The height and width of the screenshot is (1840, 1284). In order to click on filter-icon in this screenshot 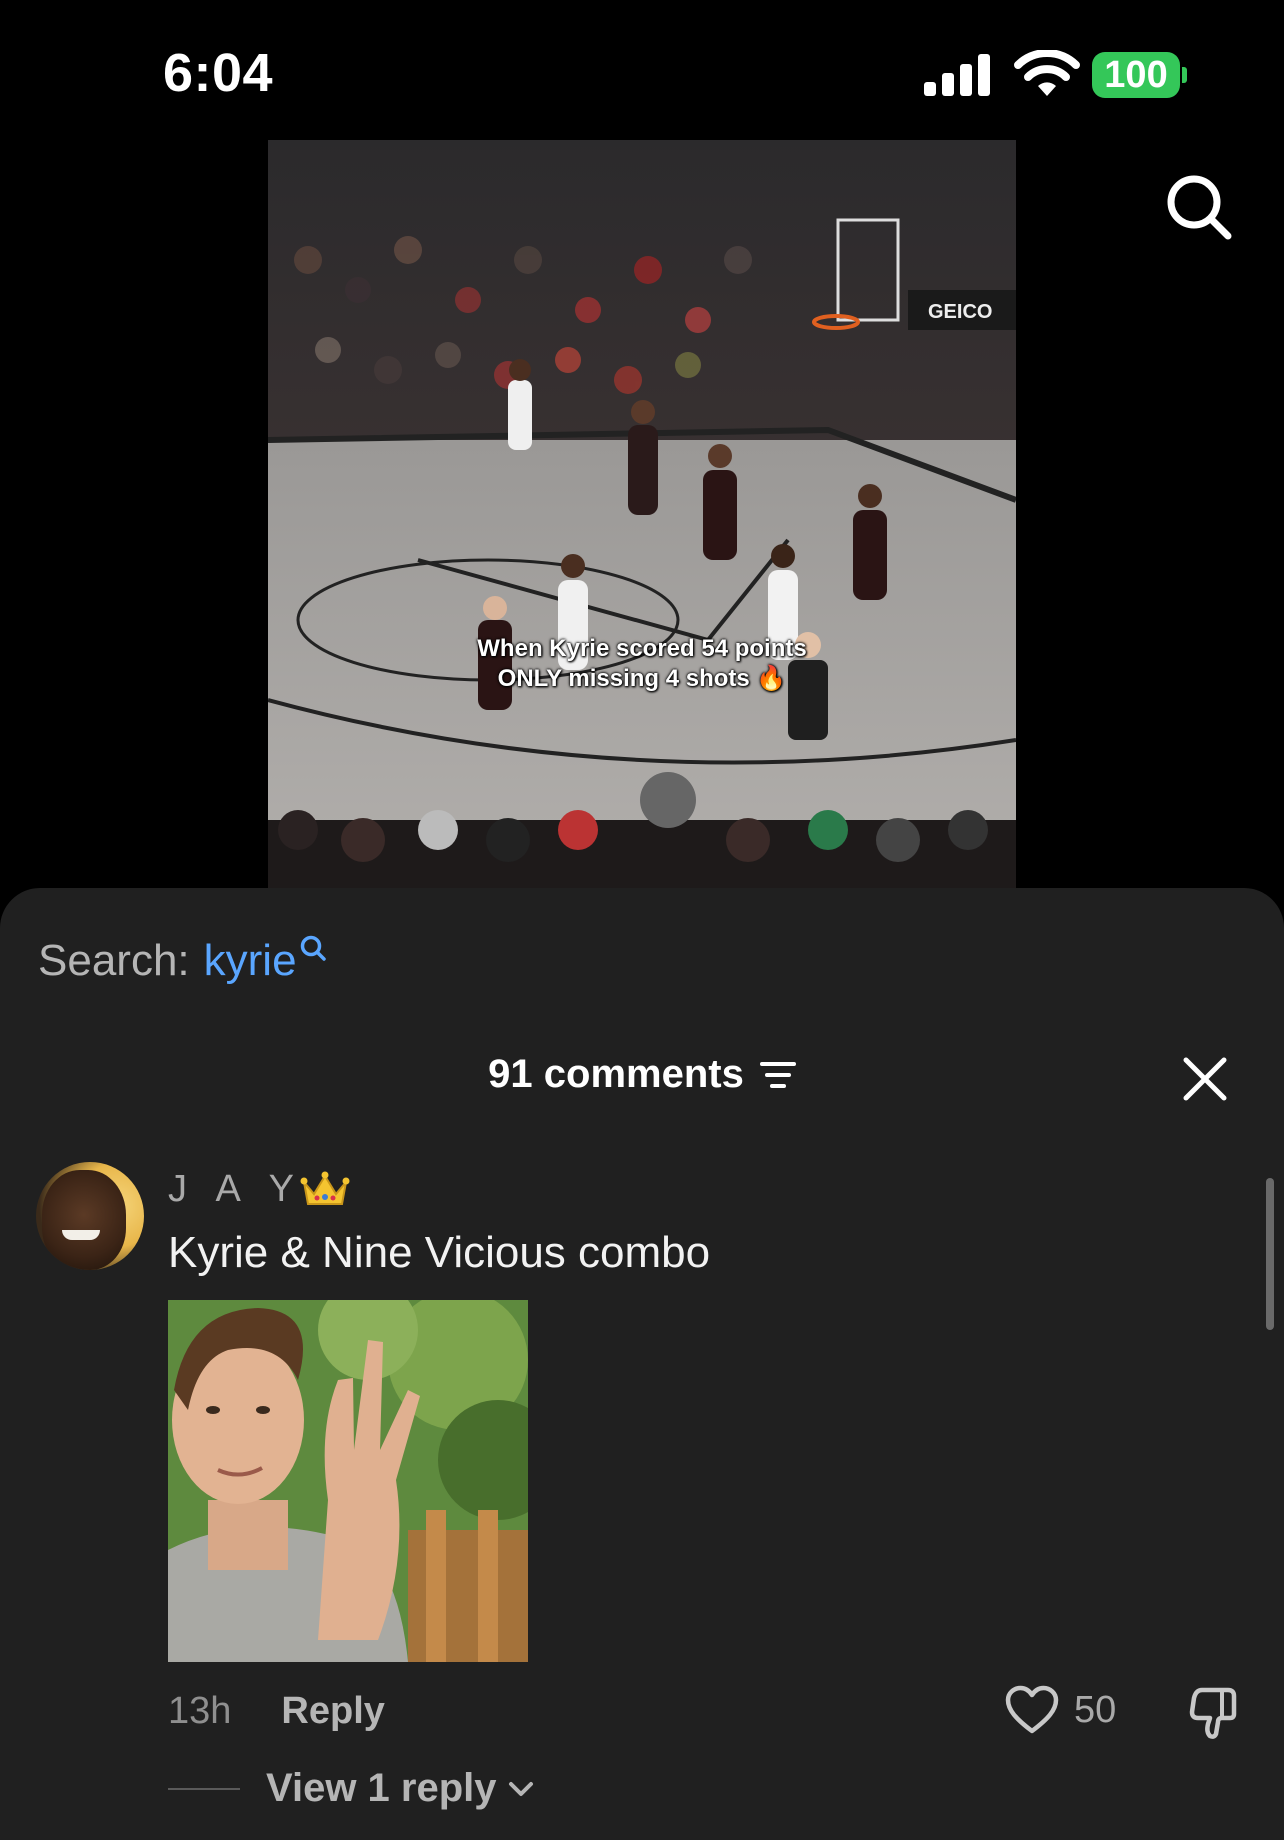, I will do `click(777, 1075)`.